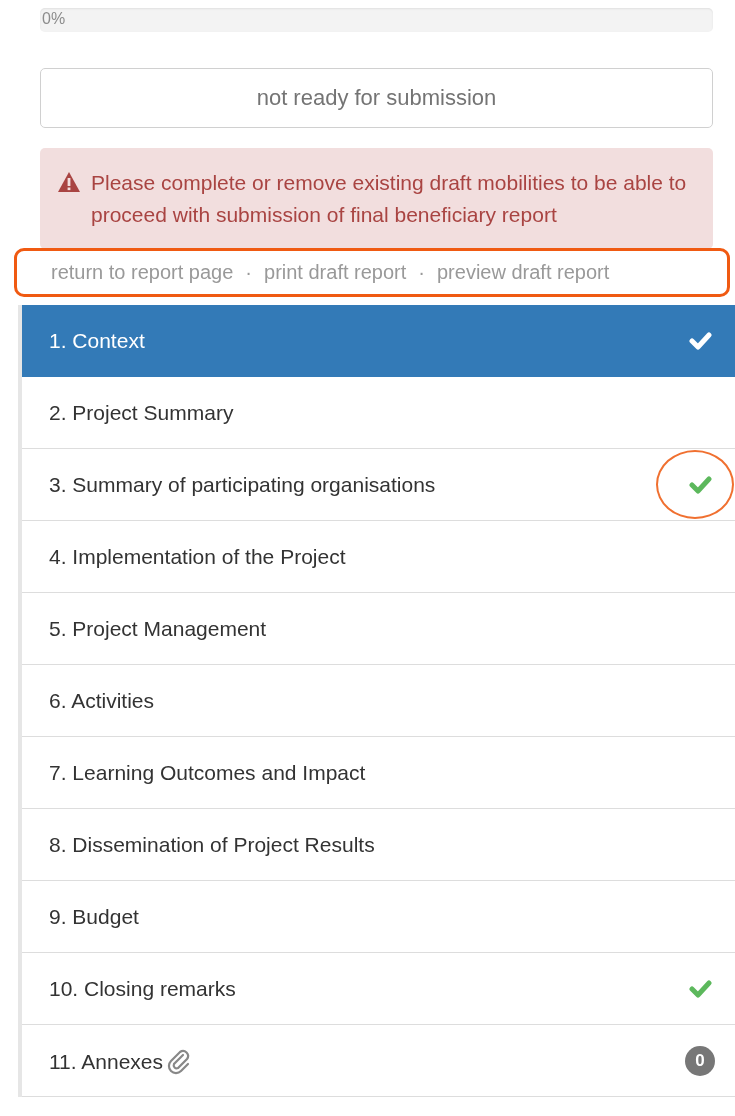 The image size is (735, 1116). What do you see at coordinates (69, 182) in the screenshot?
I see `warning-icon` at bounding box center [69, 182].